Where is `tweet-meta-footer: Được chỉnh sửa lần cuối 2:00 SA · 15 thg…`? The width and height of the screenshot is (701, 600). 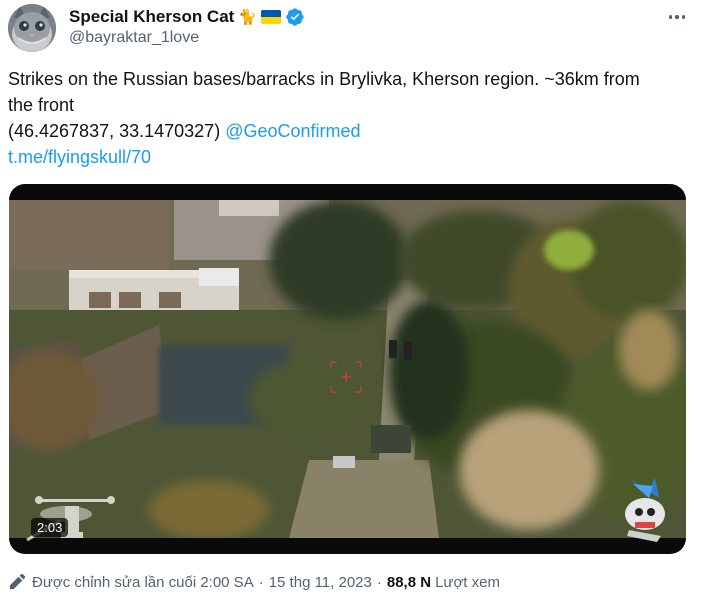
tweet-meta-footer: Được chỉnh sửa lần cuối 2:00 SA · 15 thg… is located at coordinates (254, 582).